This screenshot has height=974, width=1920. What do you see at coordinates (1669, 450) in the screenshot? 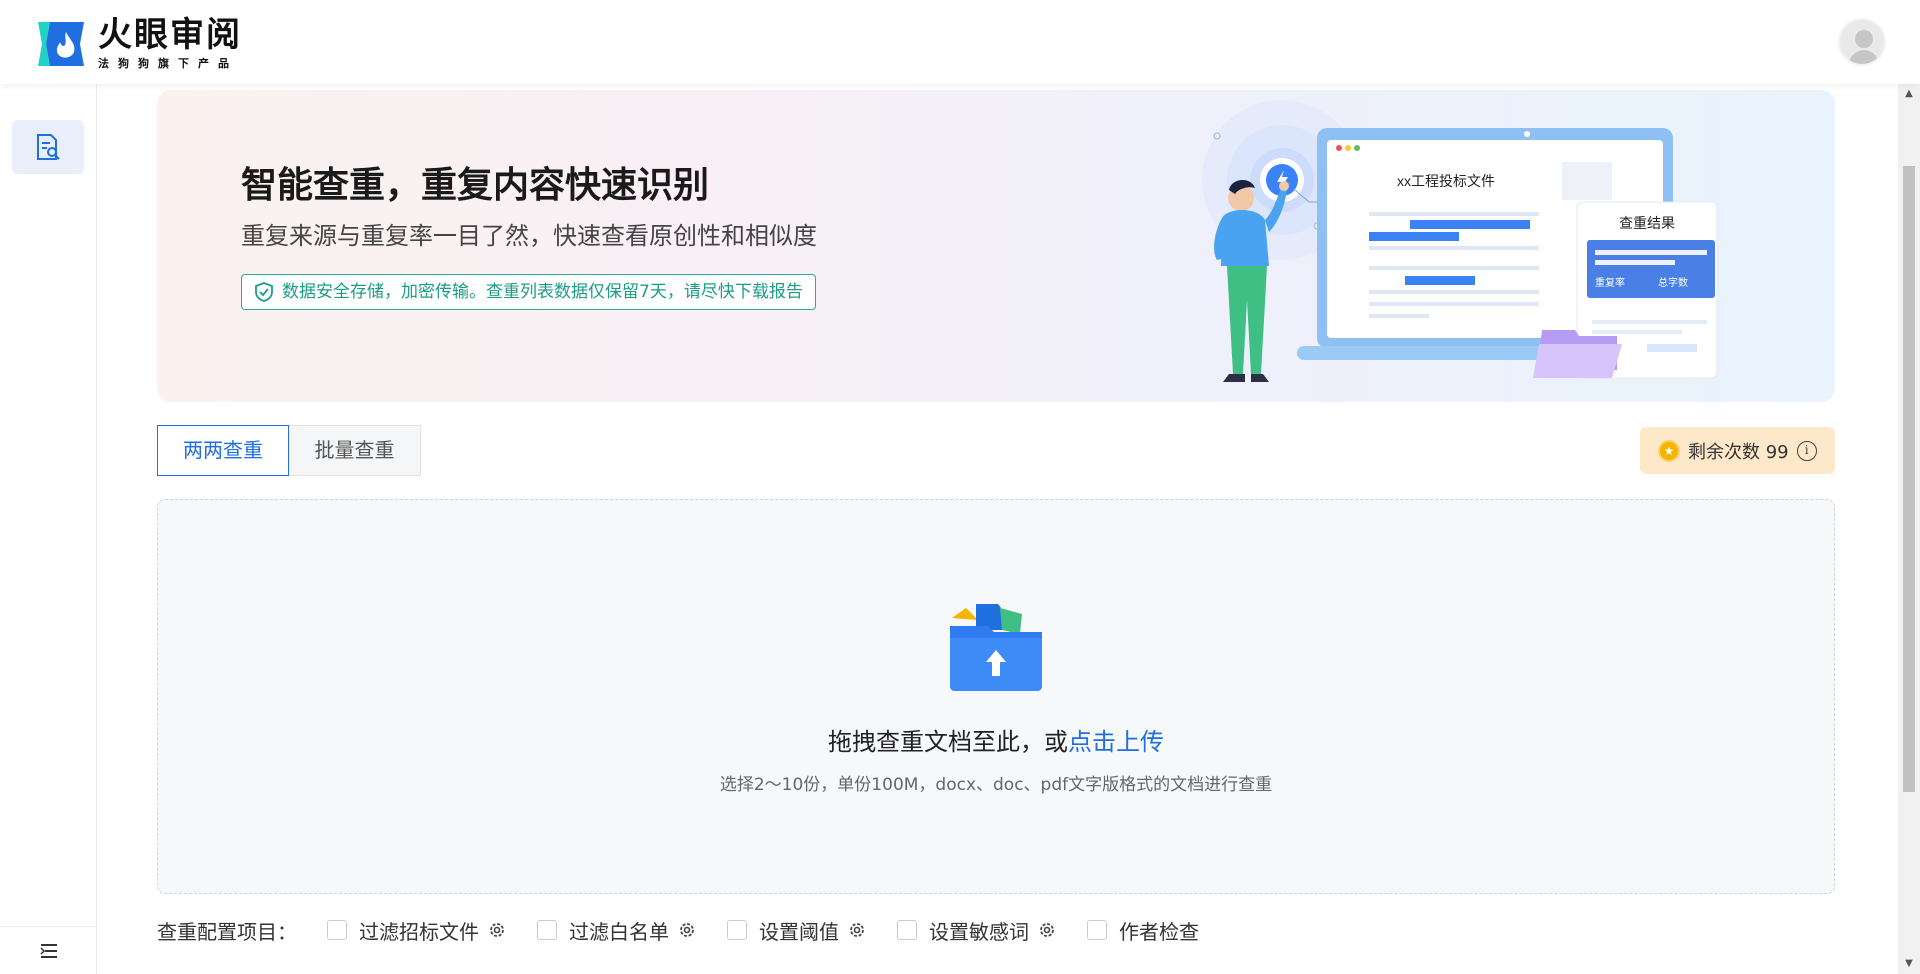
I see `coin-icon: ★` at bounding box center [1669, 450].